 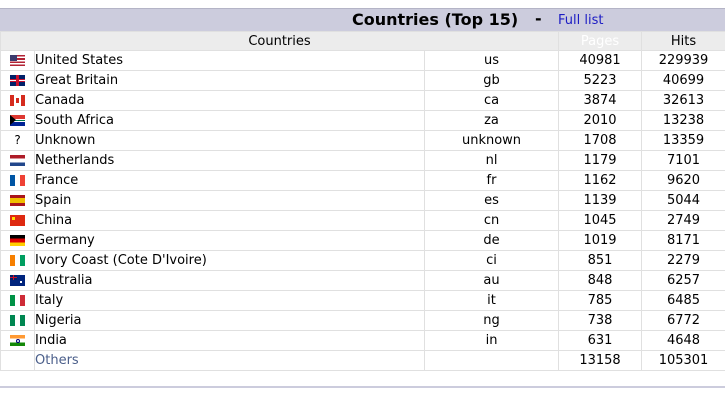 I want to click on hits-value: 2749, so click(x=683, y=220).